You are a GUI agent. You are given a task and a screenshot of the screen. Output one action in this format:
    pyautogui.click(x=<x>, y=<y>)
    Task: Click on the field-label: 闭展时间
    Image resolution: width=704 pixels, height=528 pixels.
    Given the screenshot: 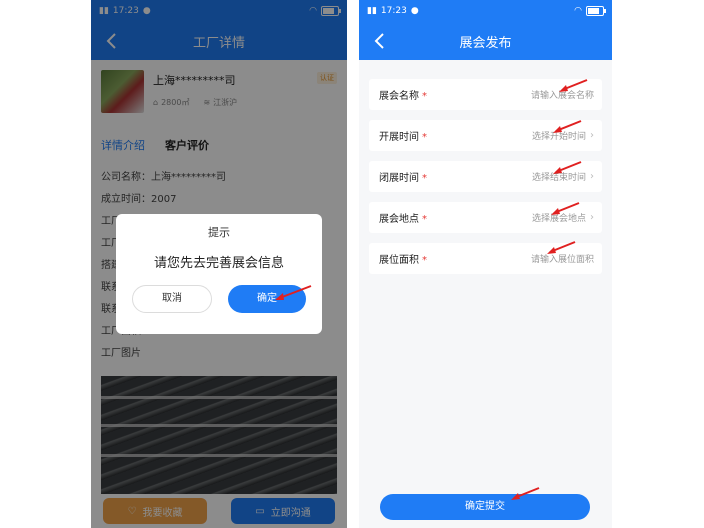 What is the action you would take?
    pyautogui.click(x=399, y=178)
    